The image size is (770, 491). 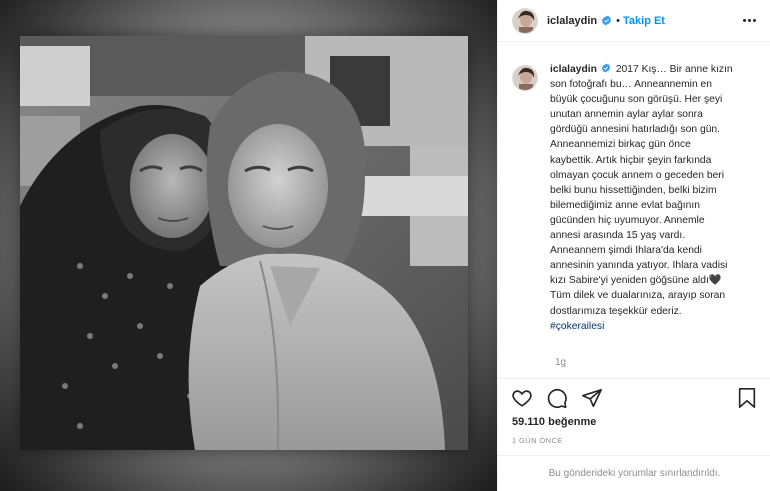 I want to click on caption-line: 2017 Kış… Bir anne kızın, so click(x=674, y=69).